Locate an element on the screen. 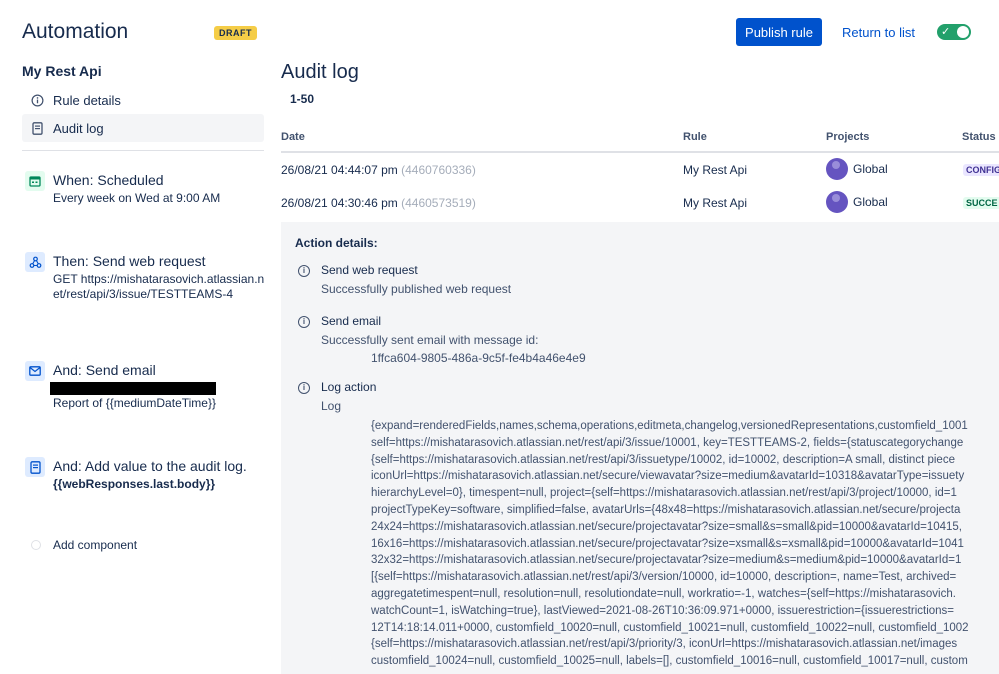  execution-id: (4460760336) is located at coordinates (438, 170).